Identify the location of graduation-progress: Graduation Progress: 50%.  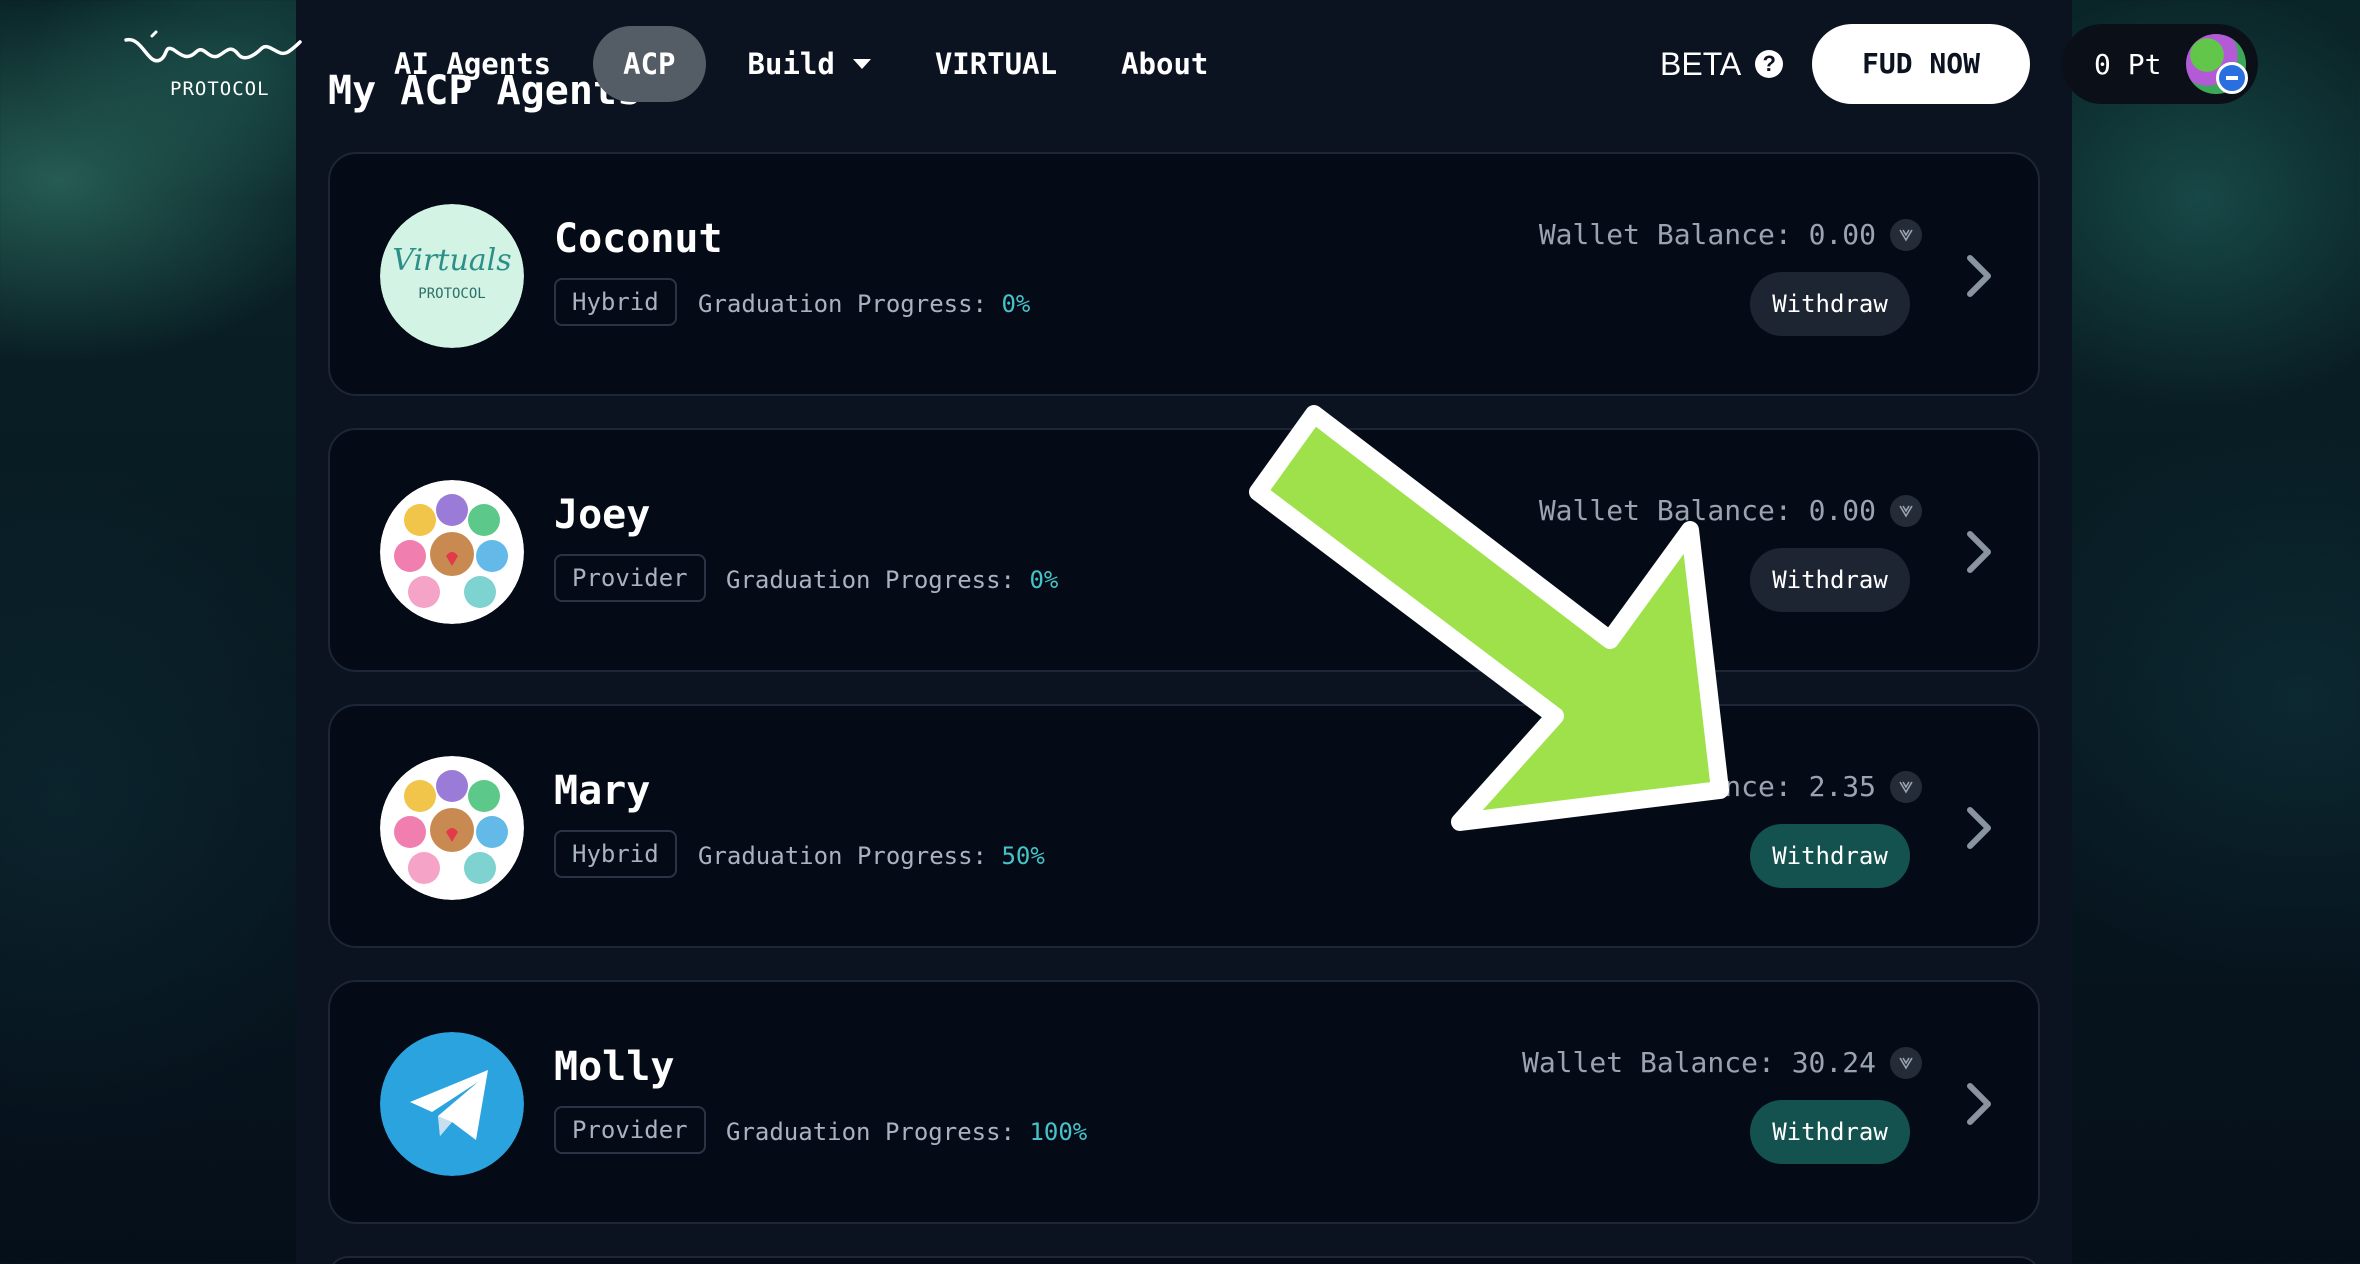
(871, 856).